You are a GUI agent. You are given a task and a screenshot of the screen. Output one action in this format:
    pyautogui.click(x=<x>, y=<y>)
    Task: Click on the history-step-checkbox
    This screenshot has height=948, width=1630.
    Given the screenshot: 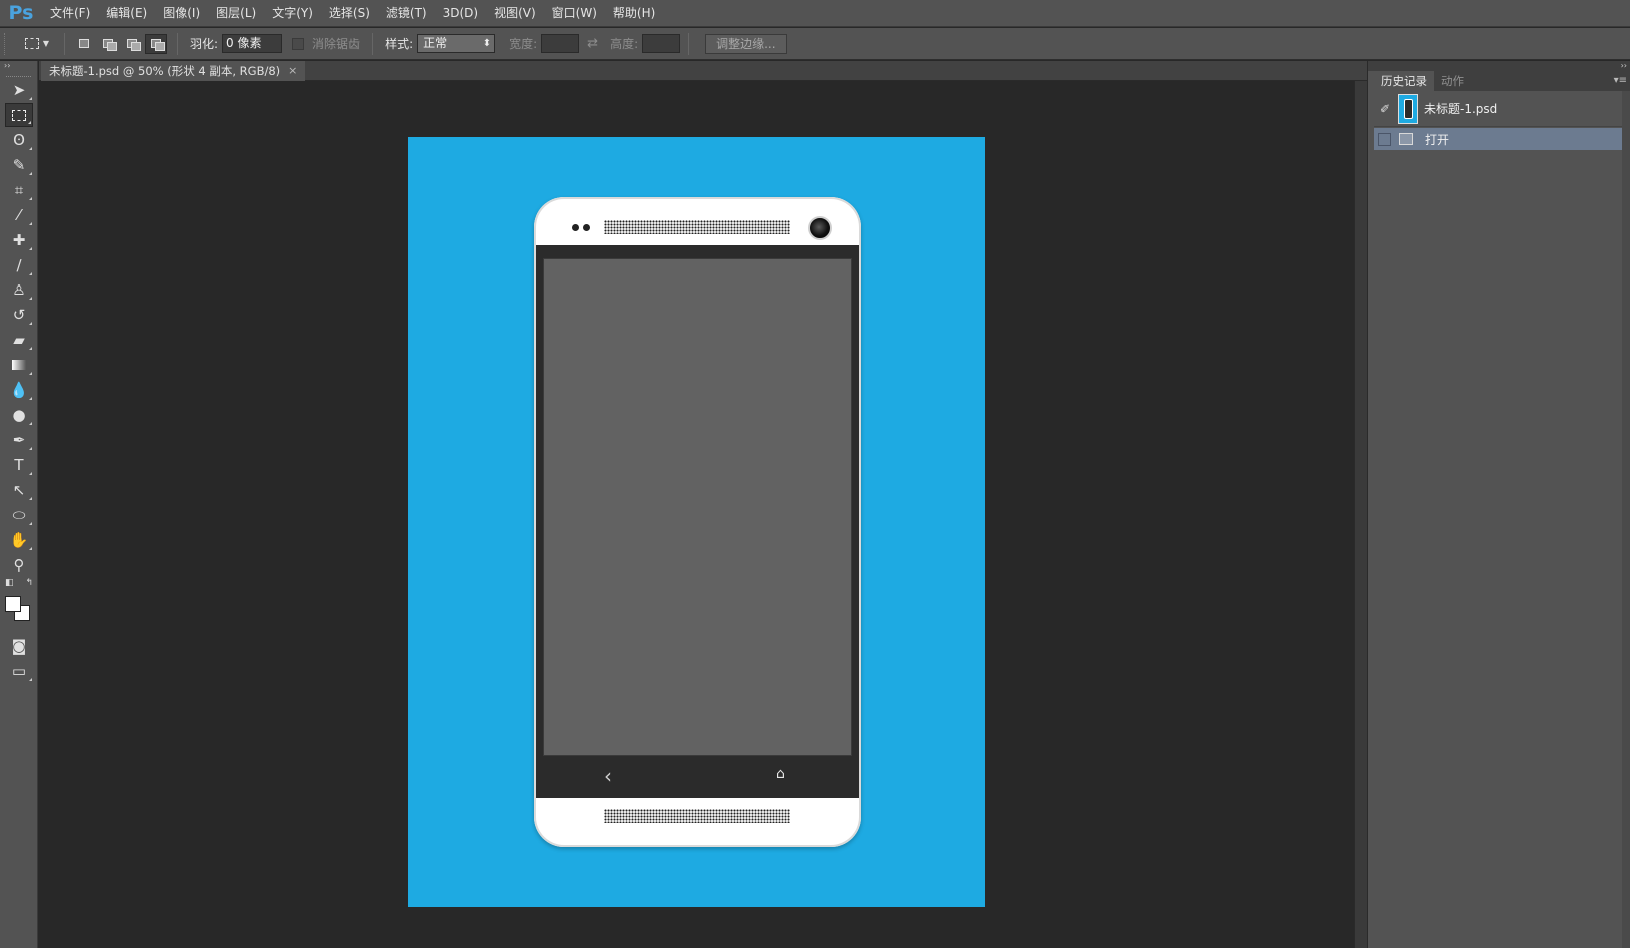 What is the action you would take?
    pyautogui.click(x=1384, y=139)
    